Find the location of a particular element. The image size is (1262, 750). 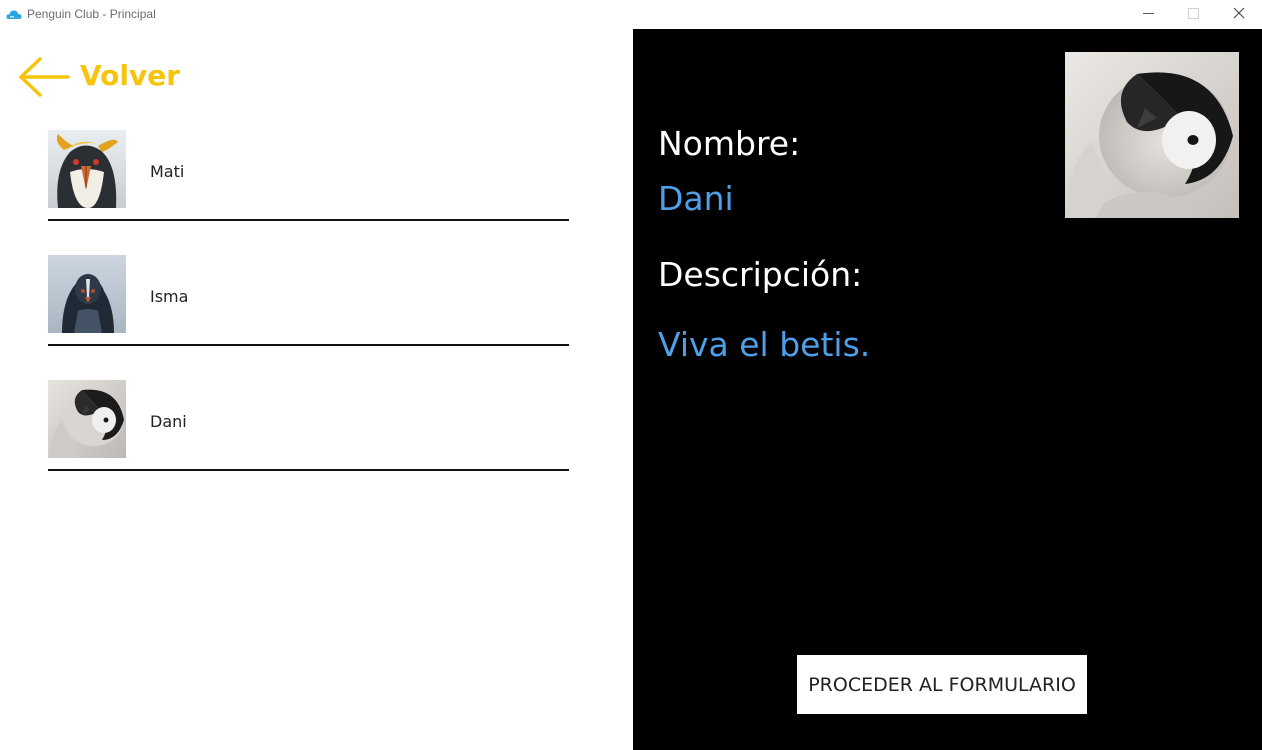

list-item-isma: Isma is located at coordinates (308, 317).